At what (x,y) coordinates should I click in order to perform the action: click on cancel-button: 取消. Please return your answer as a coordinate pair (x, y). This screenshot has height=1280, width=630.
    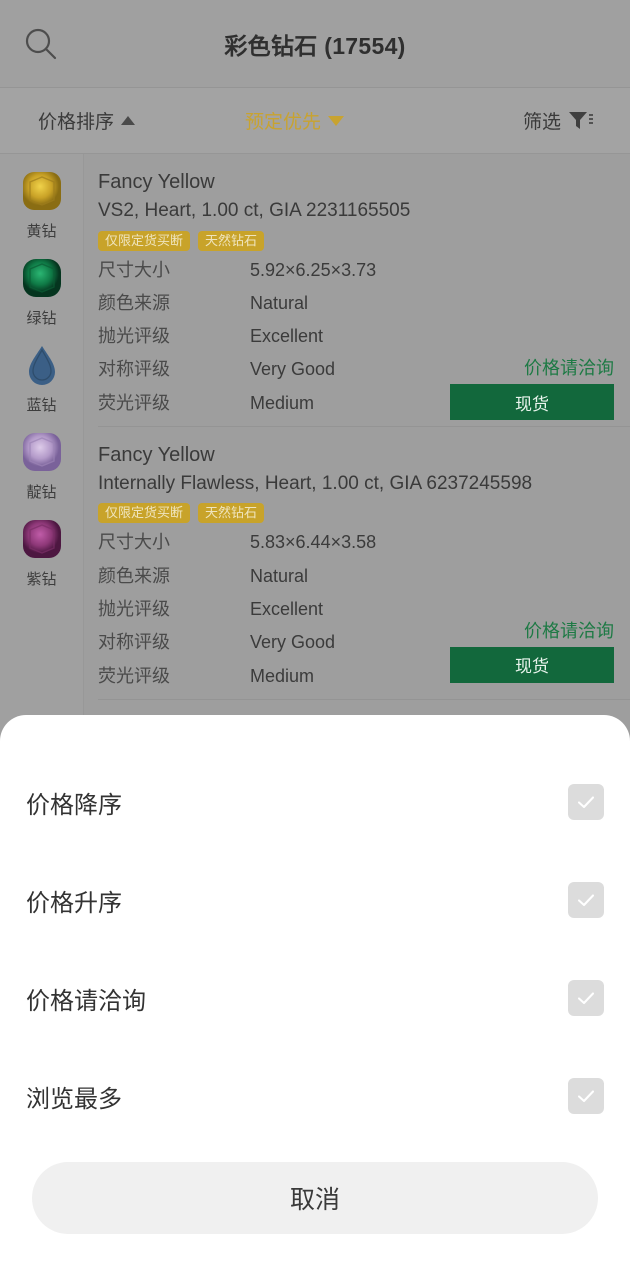
    Looking at the image, I should click on (315, 1198).